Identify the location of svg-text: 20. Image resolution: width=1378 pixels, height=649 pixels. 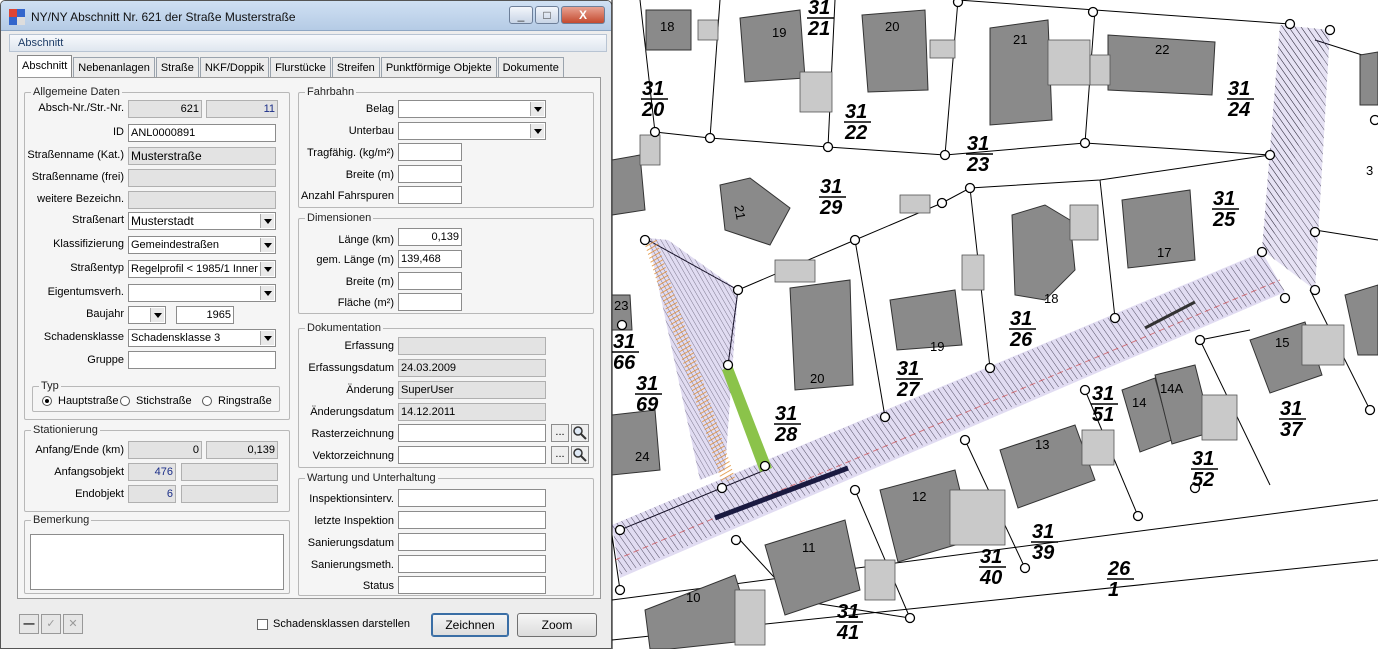
(652, 110).